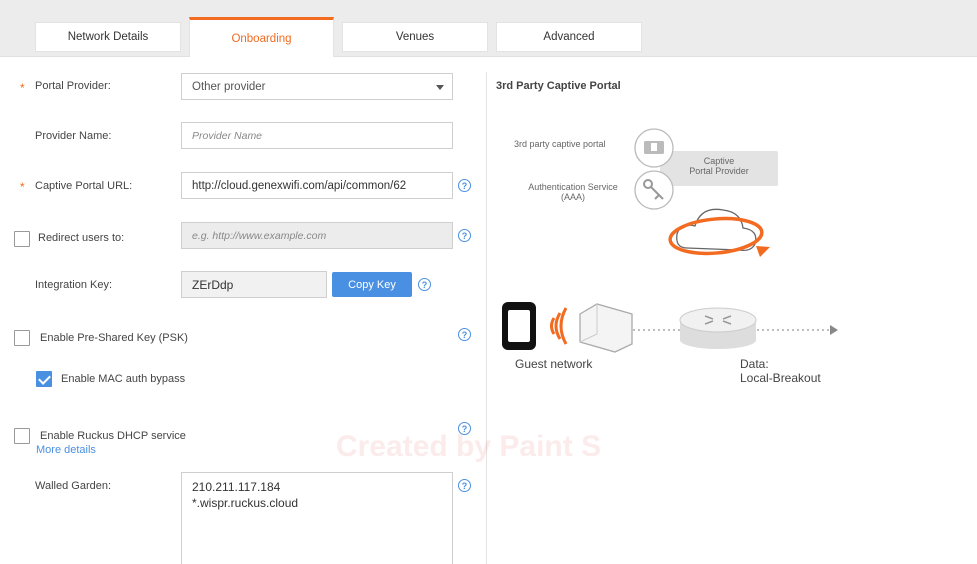 Image resolution: width=977 pixels, height=564 pixels. Describe the element at coordinates (317, 235) in the screenshot. I see `redirect-url-input: e.g. http://www.example.com` at that location.